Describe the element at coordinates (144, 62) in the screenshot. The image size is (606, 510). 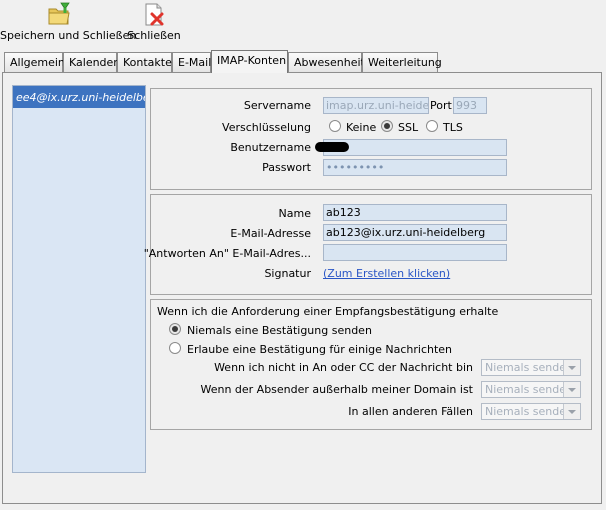
I see `tab-kontakte: Kontakte` at that location.